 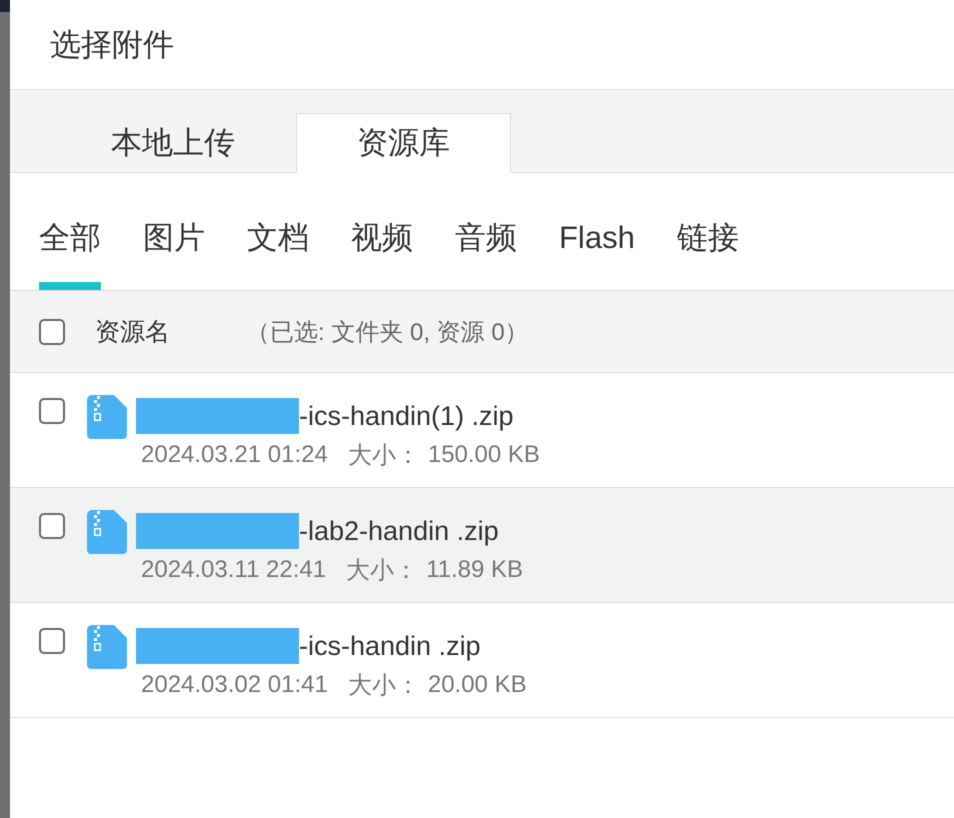 What do you see at coordinates (382, 234) in the screenshot?
I see `filter-tab: 视频` at bounding box center [382, 234].